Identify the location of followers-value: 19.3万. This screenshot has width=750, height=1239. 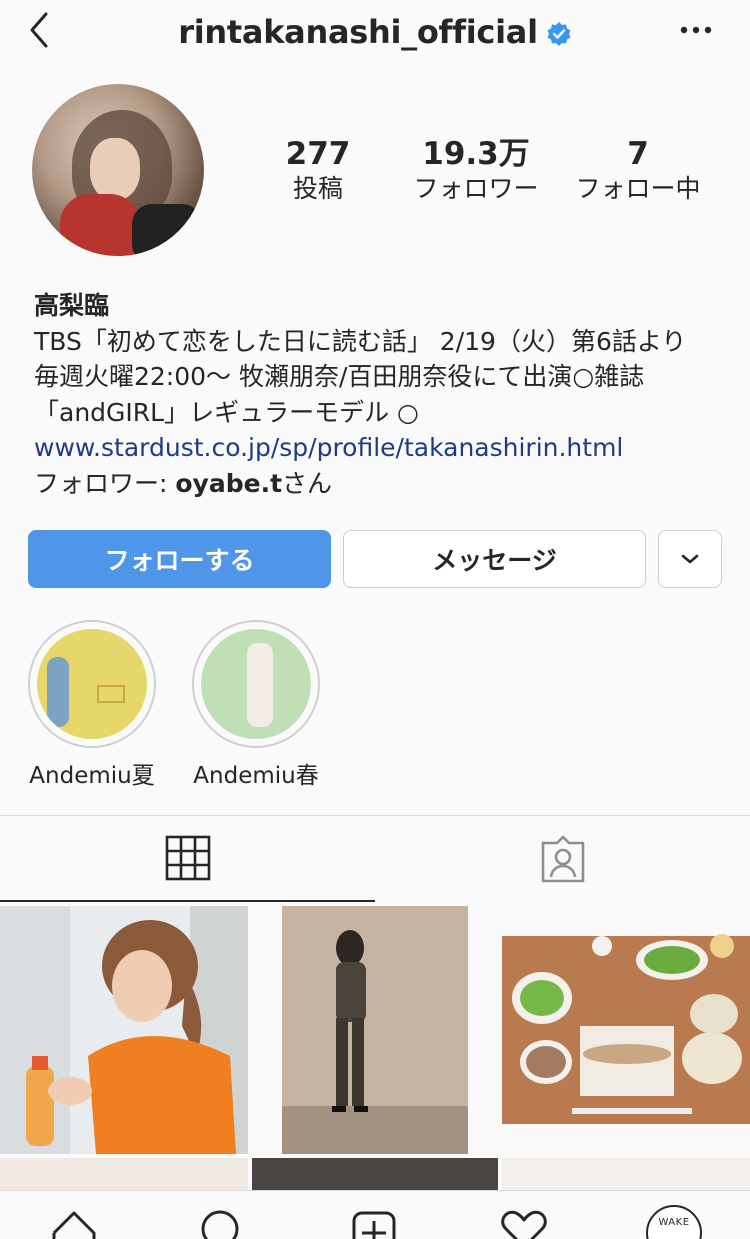
(476, 154).